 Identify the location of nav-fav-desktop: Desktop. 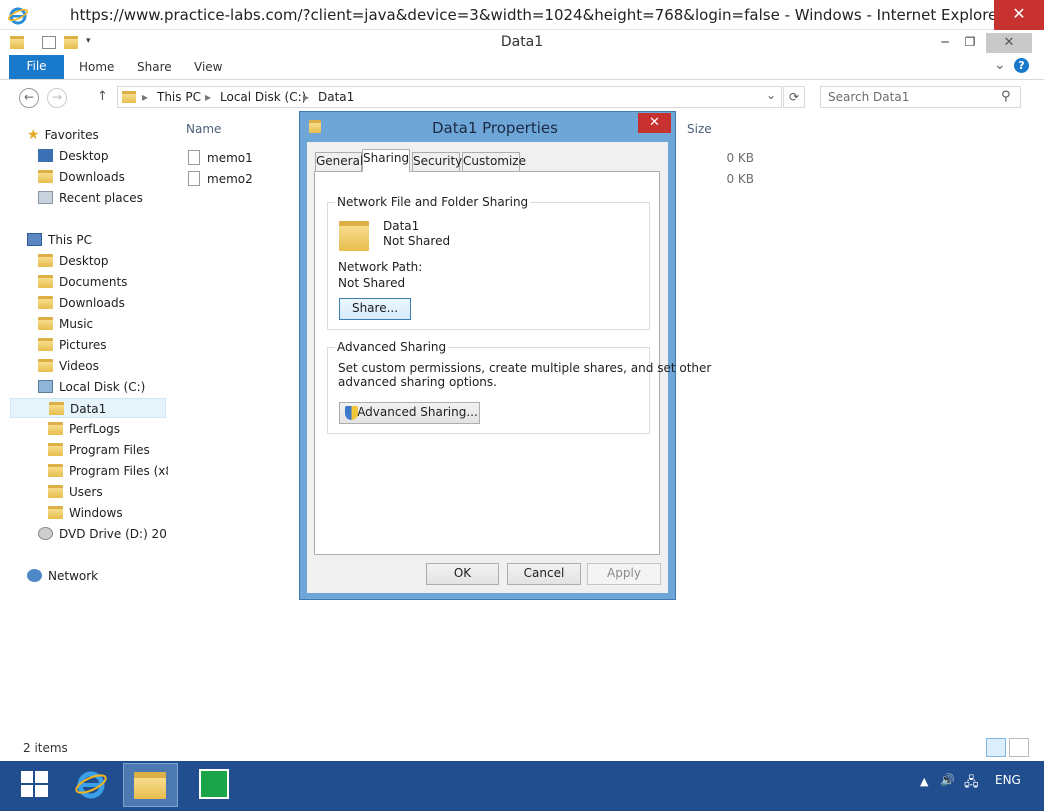
(73, 156).